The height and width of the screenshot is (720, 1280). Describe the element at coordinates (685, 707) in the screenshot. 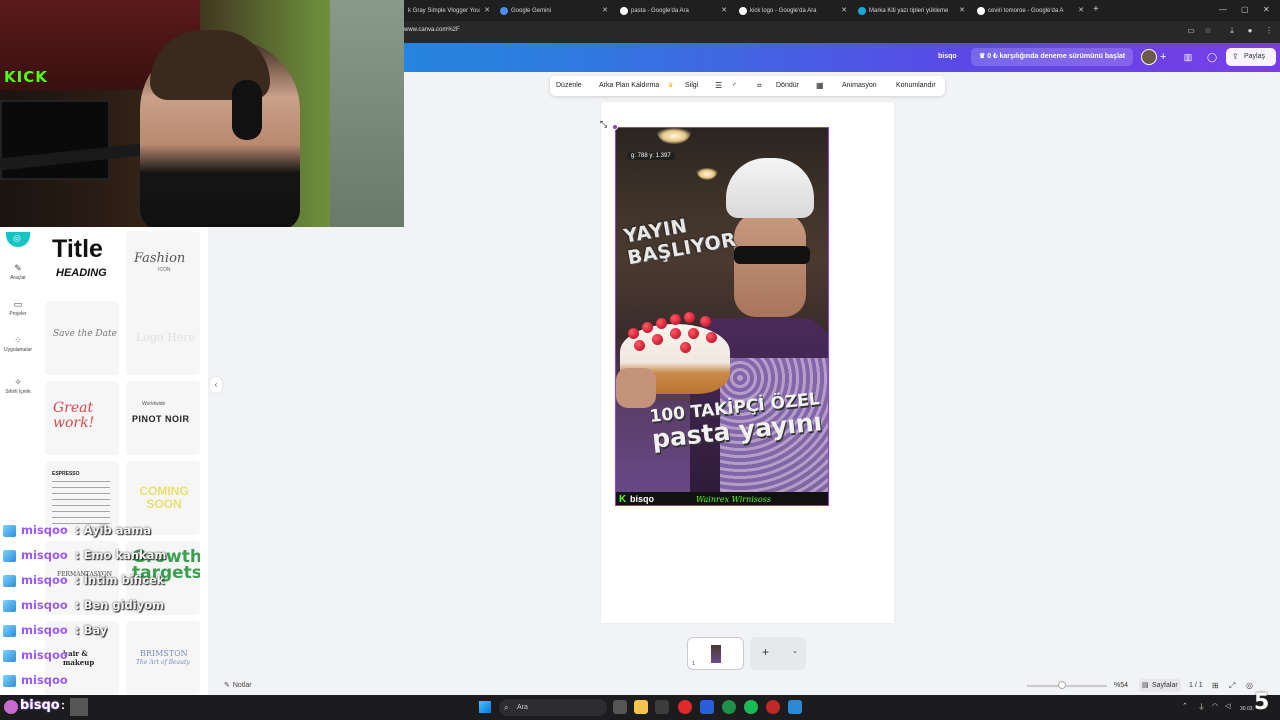

I see `opera-icon` at that location.